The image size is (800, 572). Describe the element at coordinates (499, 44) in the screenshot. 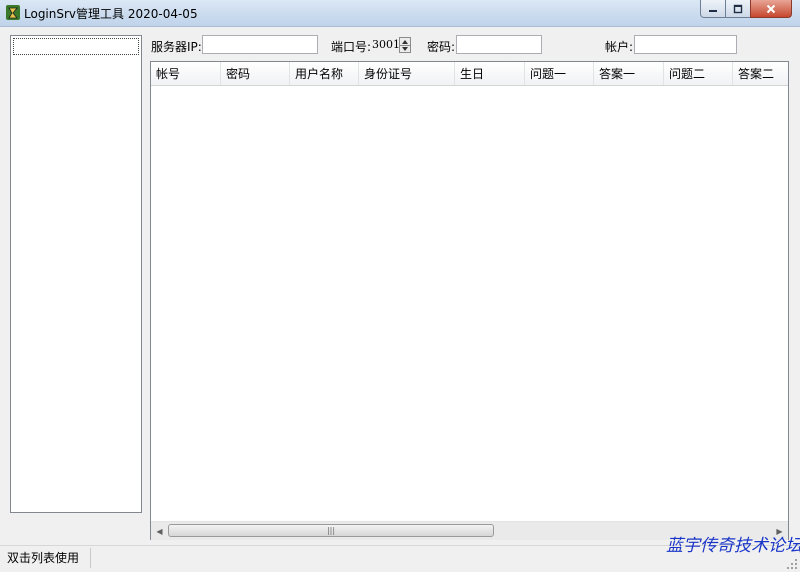

I see `password-input` at that location.